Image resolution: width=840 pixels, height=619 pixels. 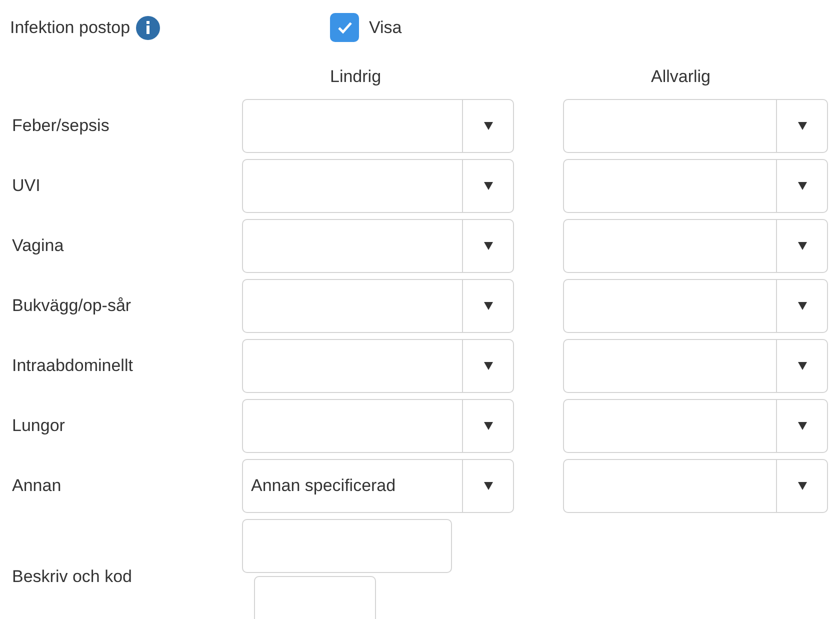 I want to click on row-label: Lungor, so click(x=38, y=426).